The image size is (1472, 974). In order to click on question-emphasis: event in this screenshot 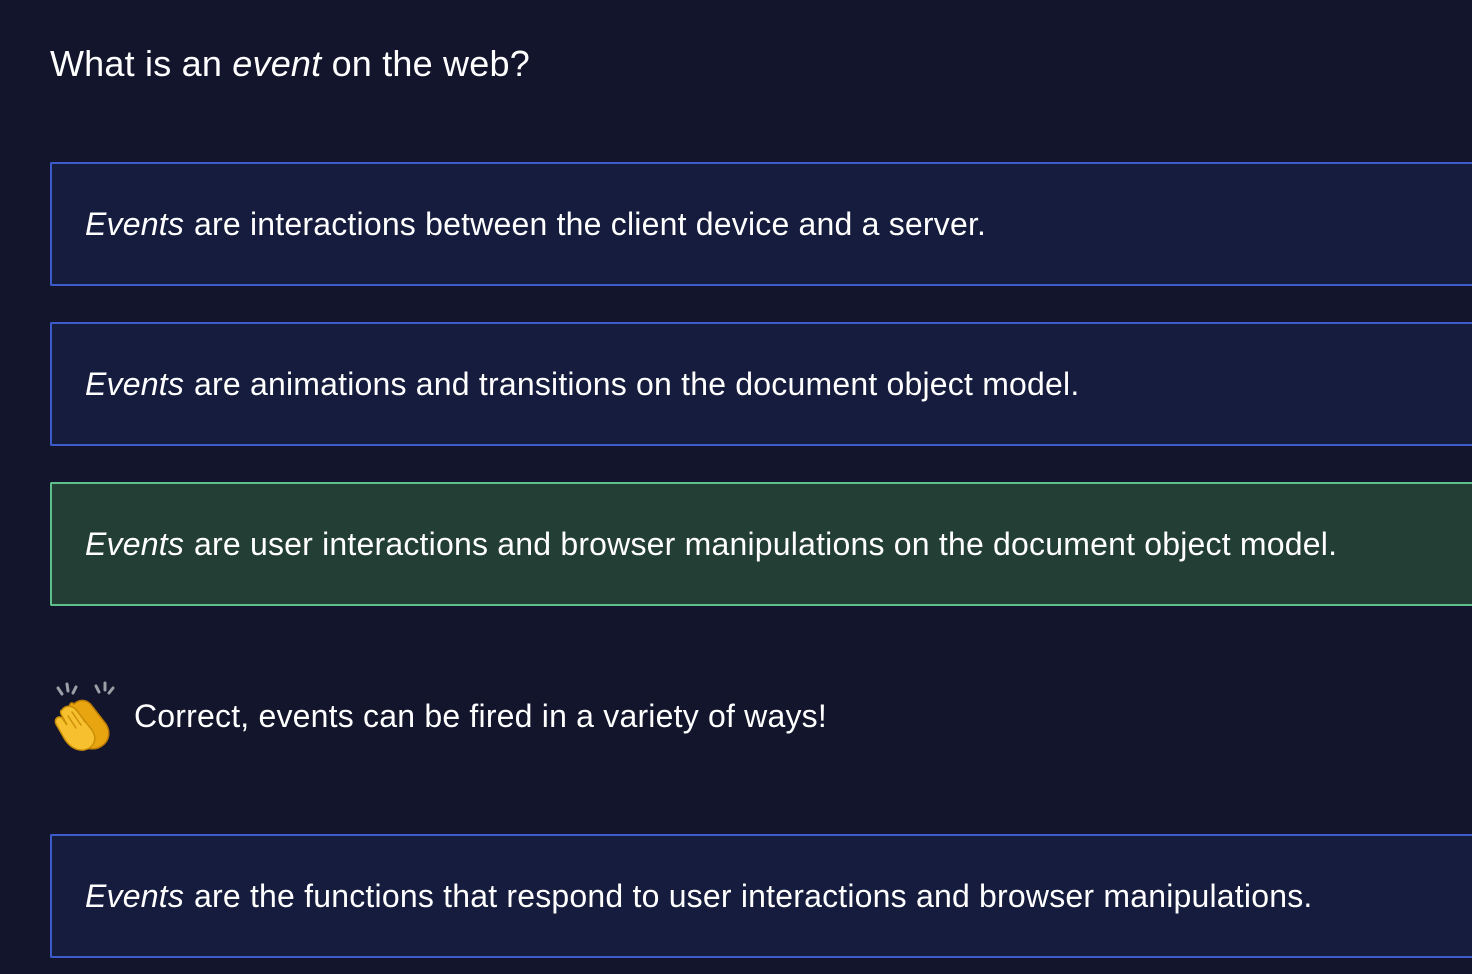, I will do `click(277, 63)`.